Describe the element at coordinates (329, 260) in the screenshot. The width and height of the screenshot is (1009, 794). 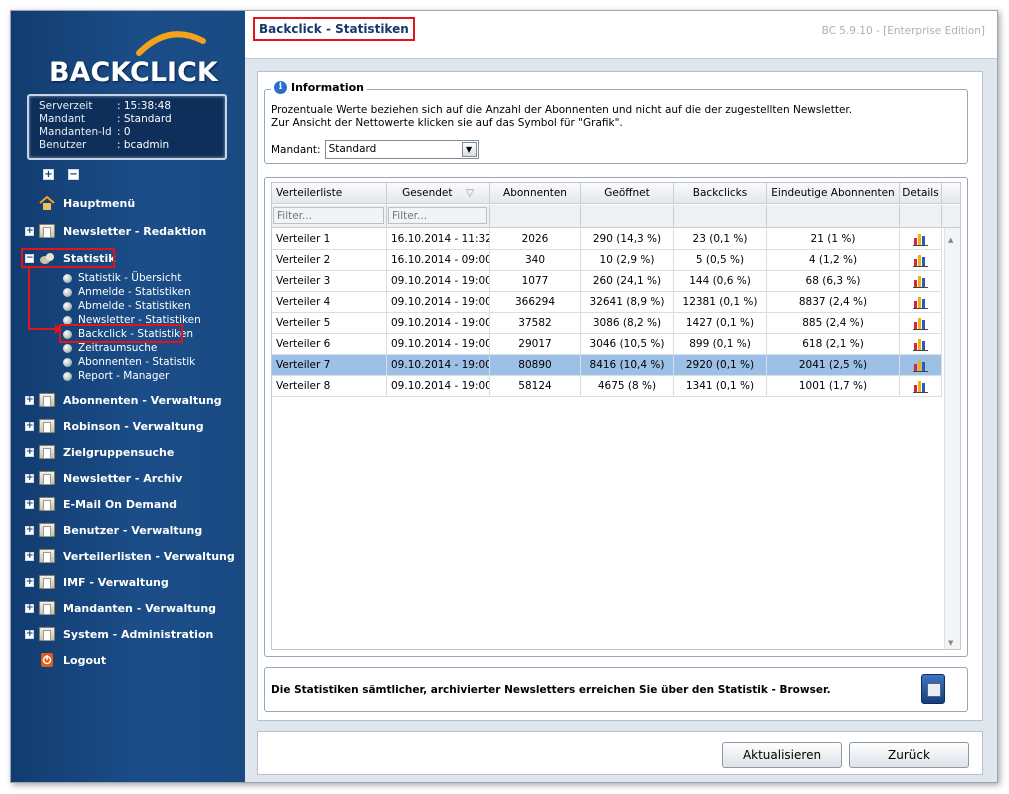
I see `table-cell: Verteiler 2` at that location.